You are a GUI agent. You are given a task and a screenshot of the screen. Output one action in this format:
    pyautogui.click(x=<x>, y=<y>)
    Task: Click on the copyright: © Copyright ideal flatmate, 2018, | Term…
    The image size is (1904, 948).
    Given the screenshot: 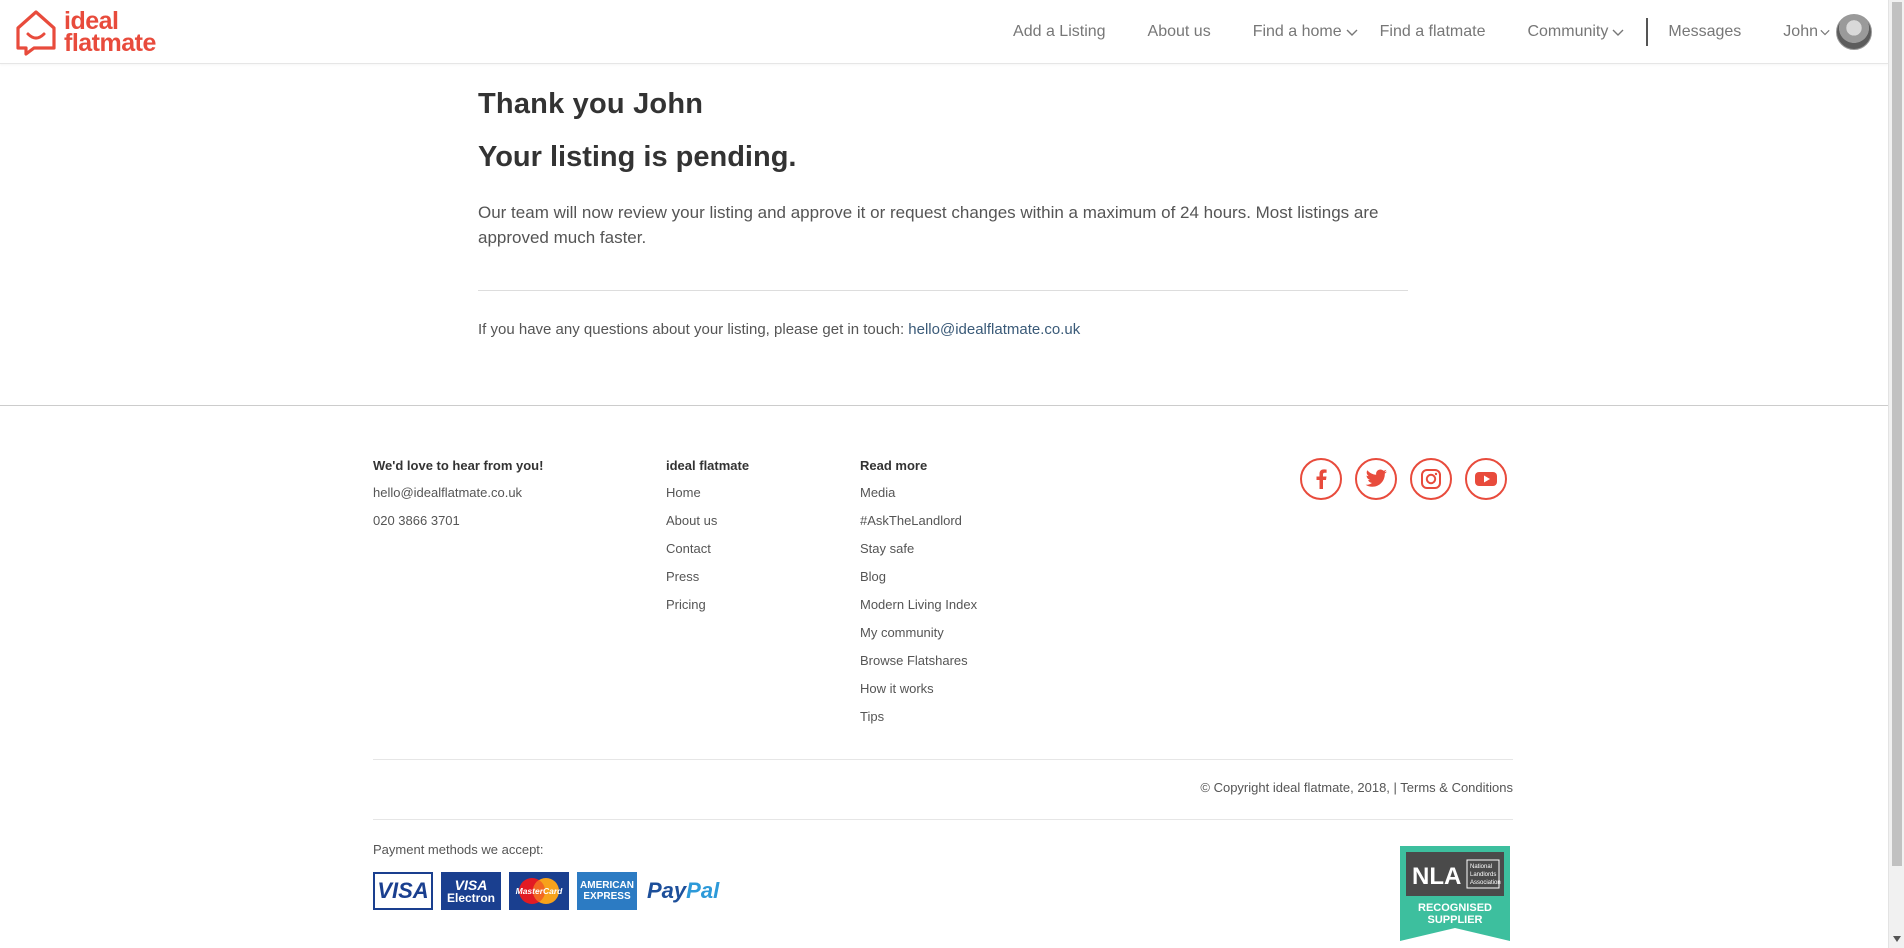 What is the action you would take?
    pyautogui.click(x=1356, y=787)
    